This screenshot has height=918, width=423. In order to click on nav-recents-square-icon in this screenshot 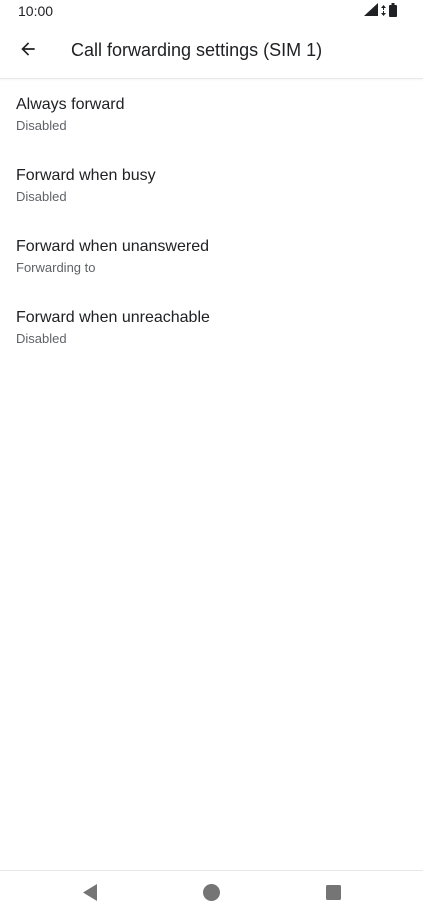, I will do `click(333, 895)`.